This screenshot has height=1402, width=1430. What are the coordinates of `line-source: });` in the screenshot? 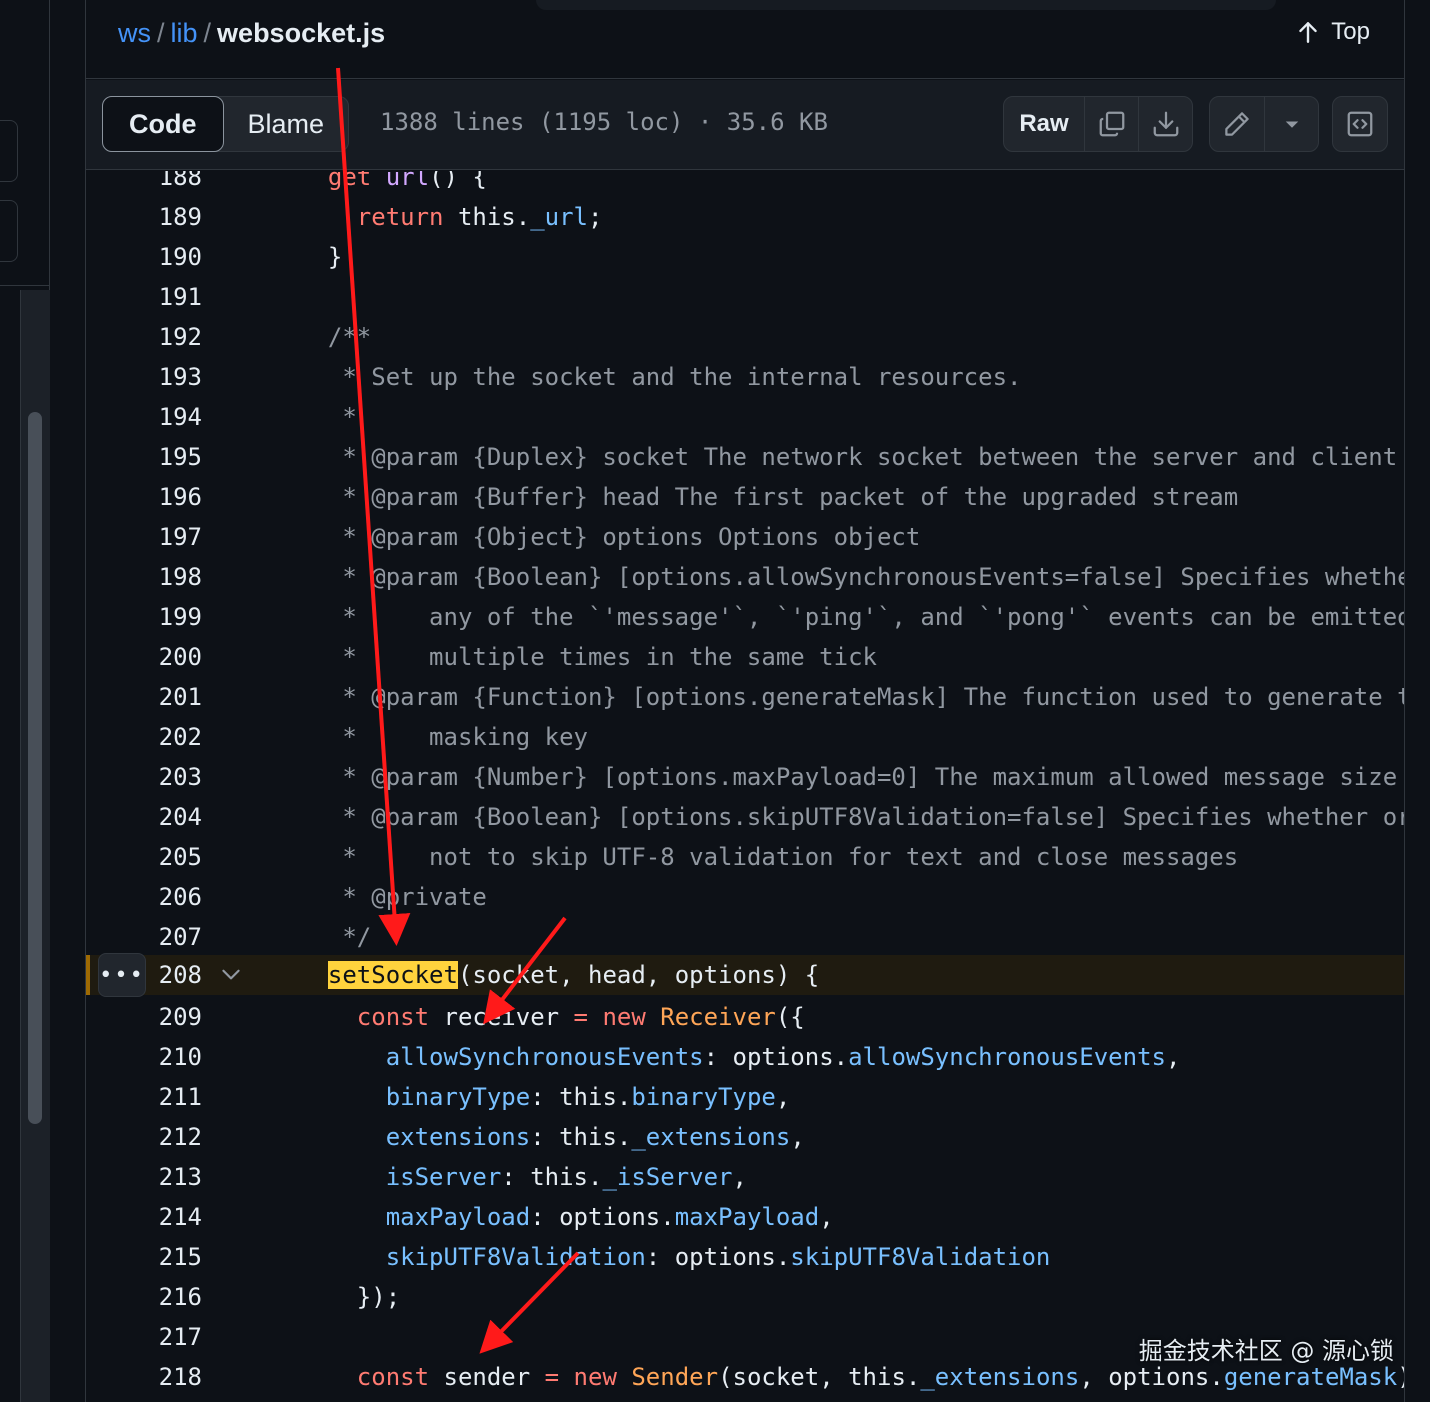 It's located at (350, 1297).